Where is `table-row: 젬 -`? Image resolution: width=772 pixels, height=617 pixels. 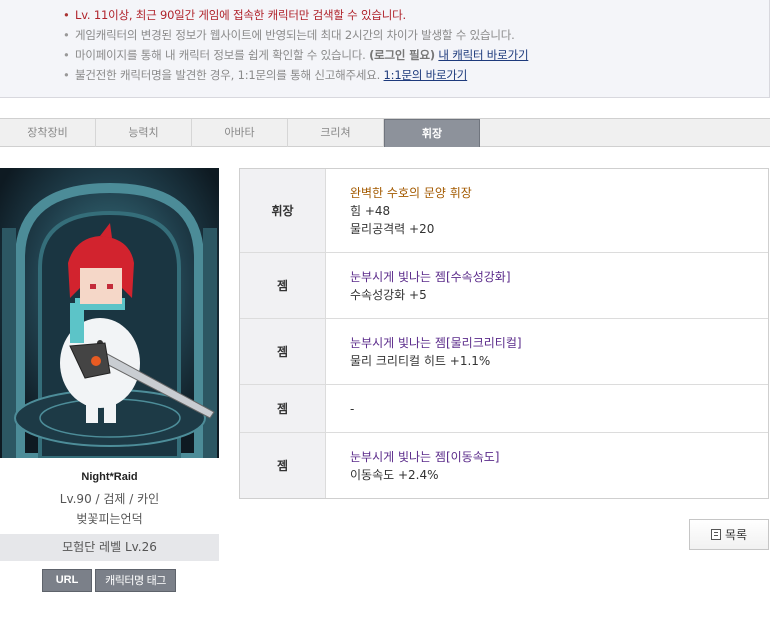 table-row: 젬 - is located at coordinates (504, 409).